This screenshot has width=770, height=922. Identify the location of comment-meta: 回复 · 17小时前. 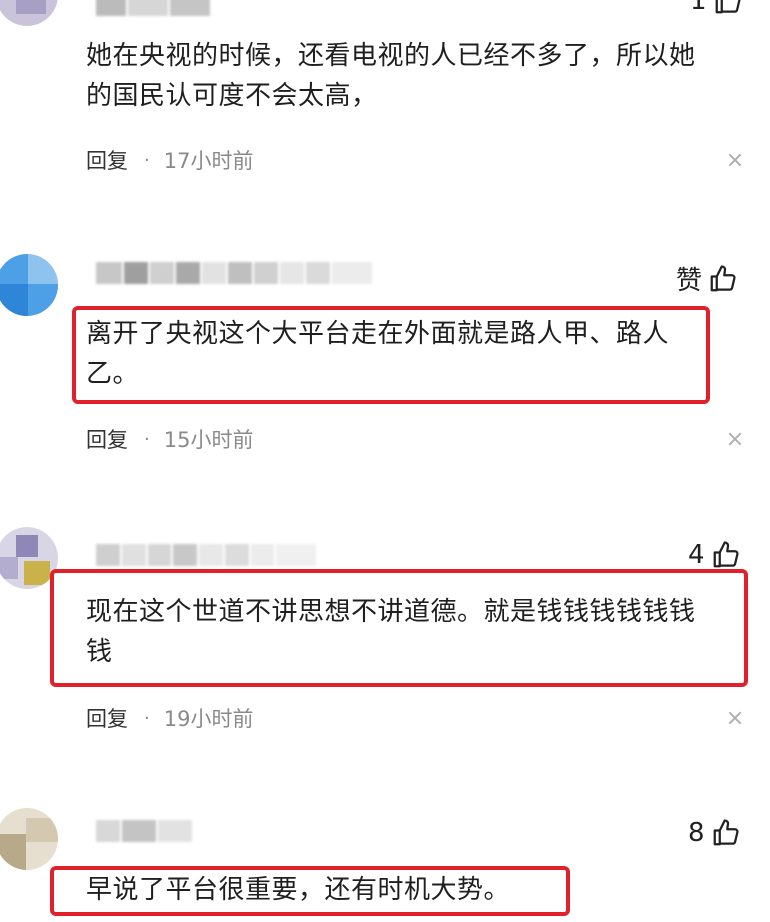
(169, 160).